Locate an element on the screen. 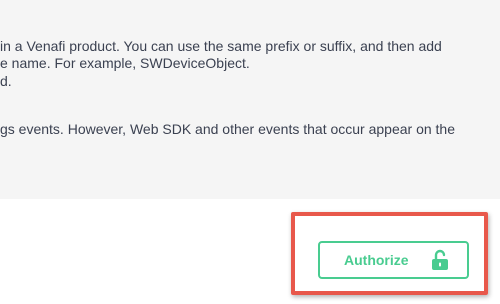 The image size is (500, 304). unlocked-padlock-icon is located at coordinates (440, 259).